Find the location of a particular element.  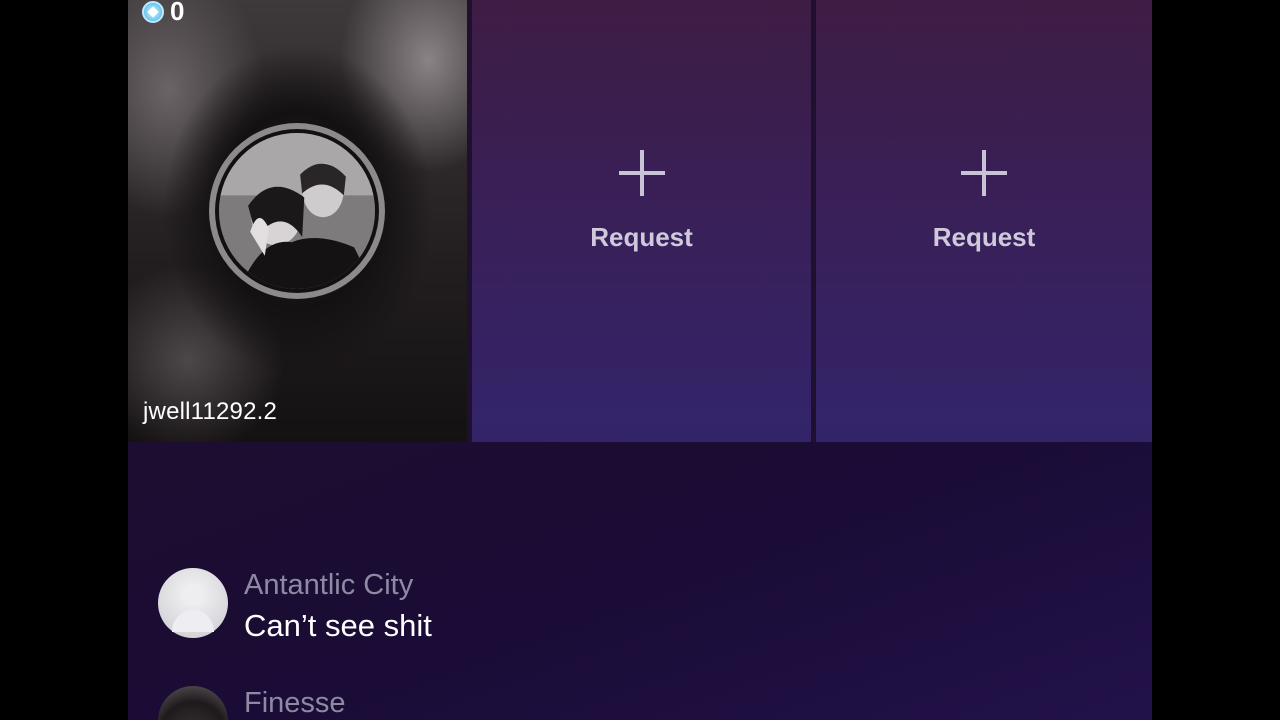

profile-photo is located at coordinates (193, 703).